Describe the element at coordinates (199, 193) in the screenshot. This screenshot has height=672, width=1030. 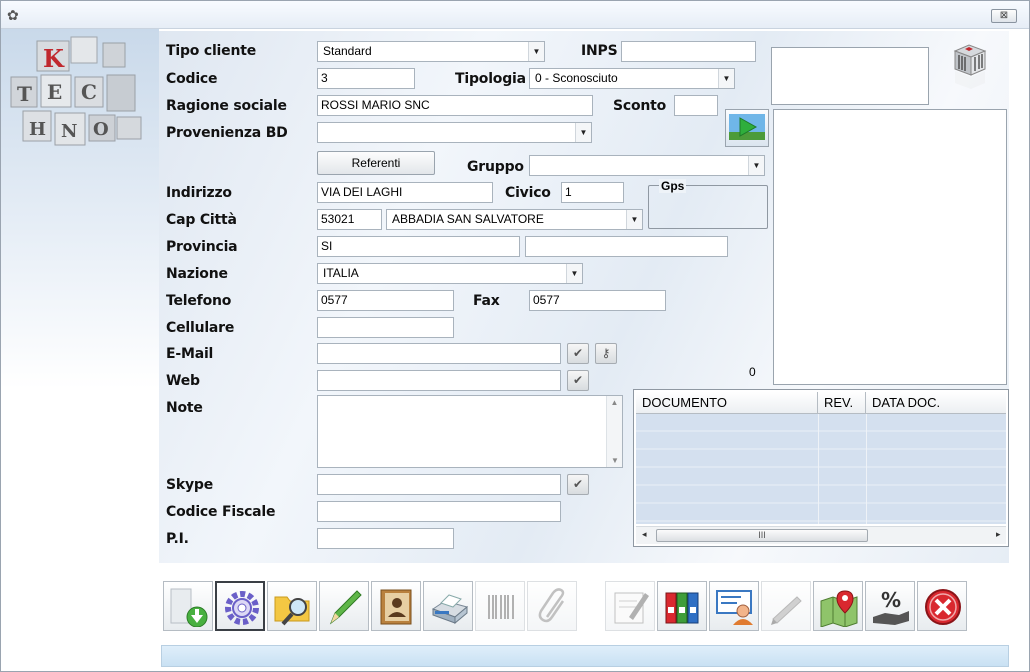
I see `indirizzo-label: Indirizzo` at that location.